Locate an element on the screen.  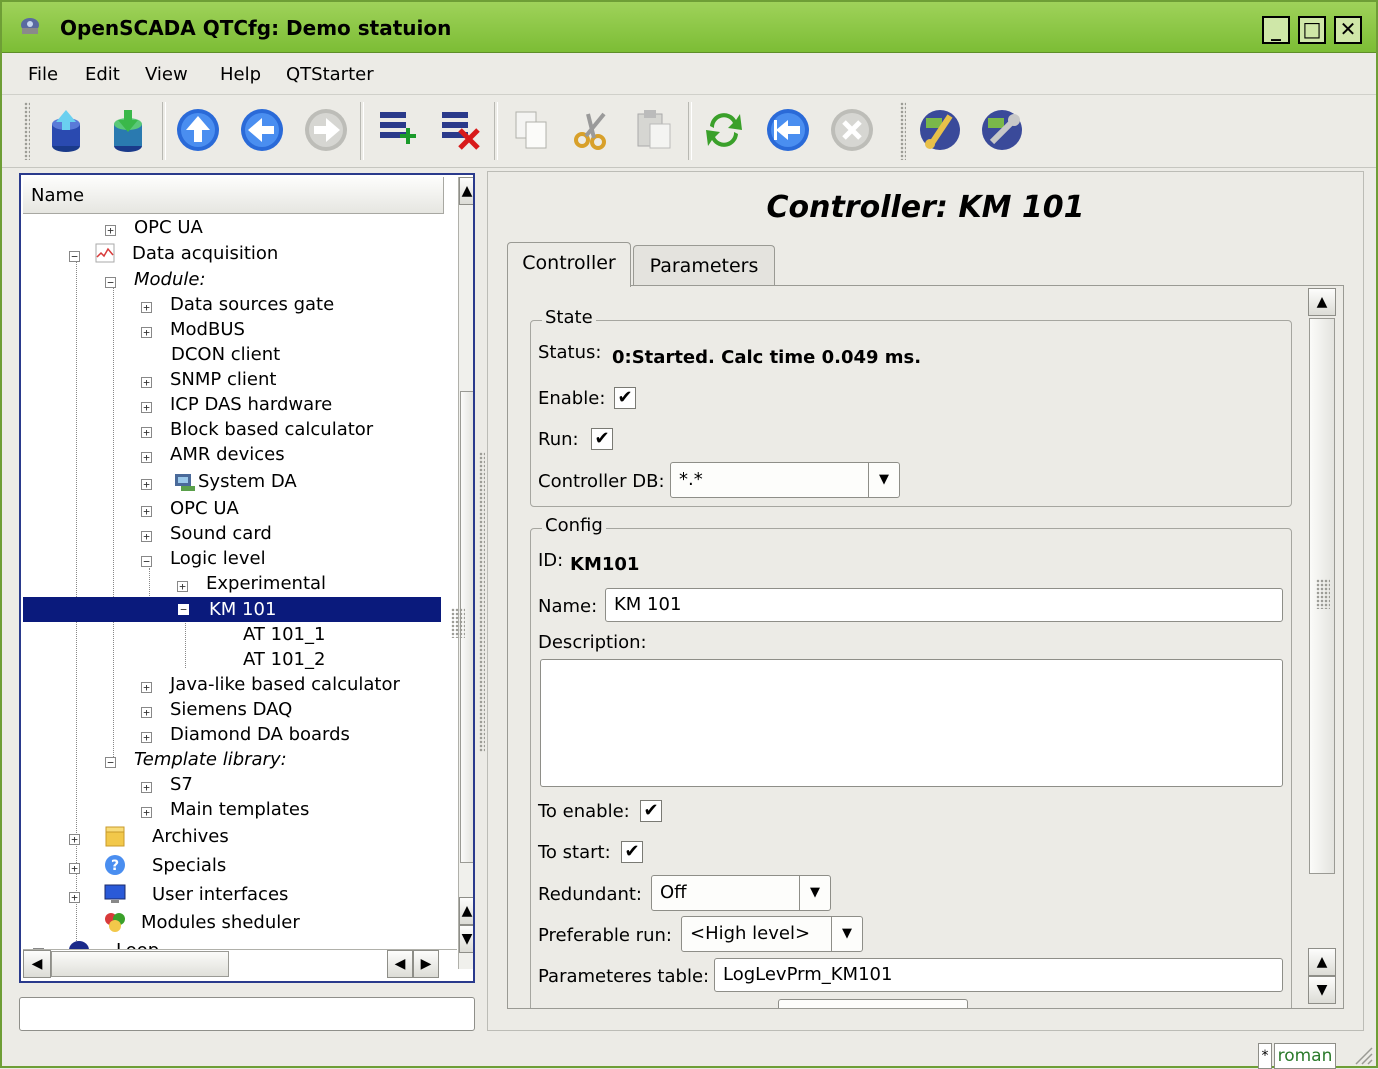
tree-item: + S7 is located at coordinates (167, 784).